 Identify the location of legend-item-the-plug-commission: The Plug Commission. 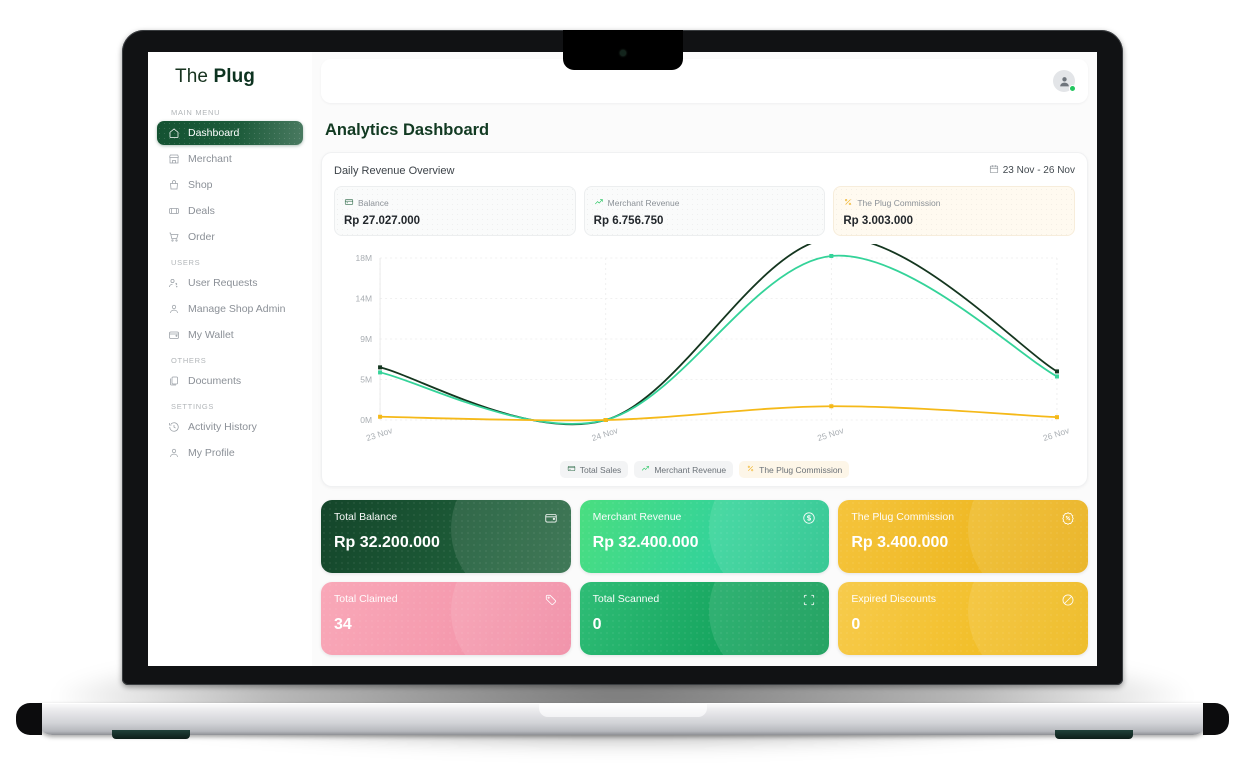
(794, 469).